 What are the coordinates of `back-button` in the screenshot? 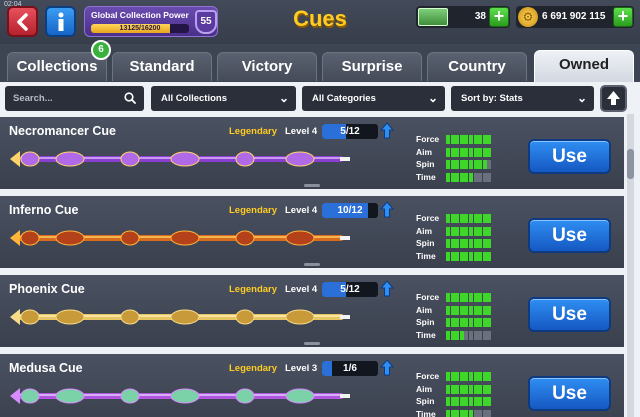 It's located at (22, 21).